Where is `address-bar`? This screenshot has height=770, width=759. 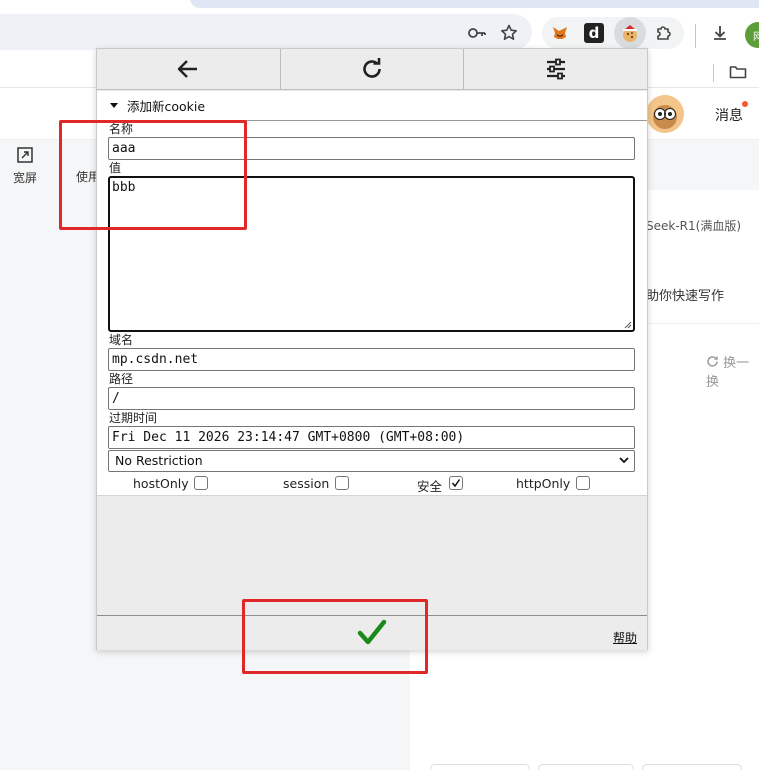
address-bar is located at coordinates (266, 32).